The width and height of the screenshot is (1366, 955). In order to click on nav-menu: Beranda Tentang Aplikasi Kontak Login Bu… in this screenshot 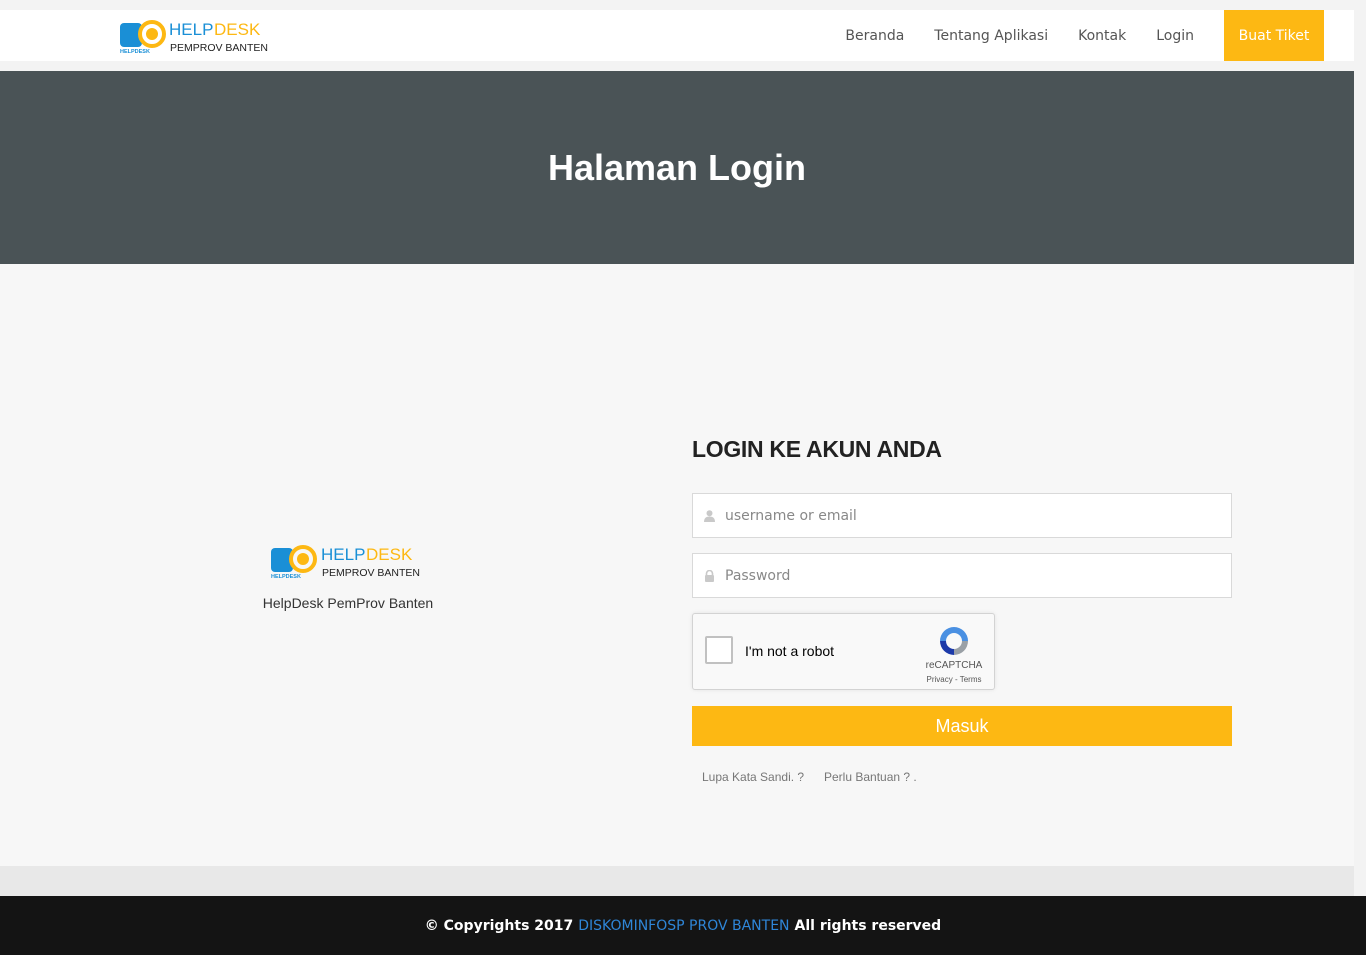, I will do `click(1069, 35)`.